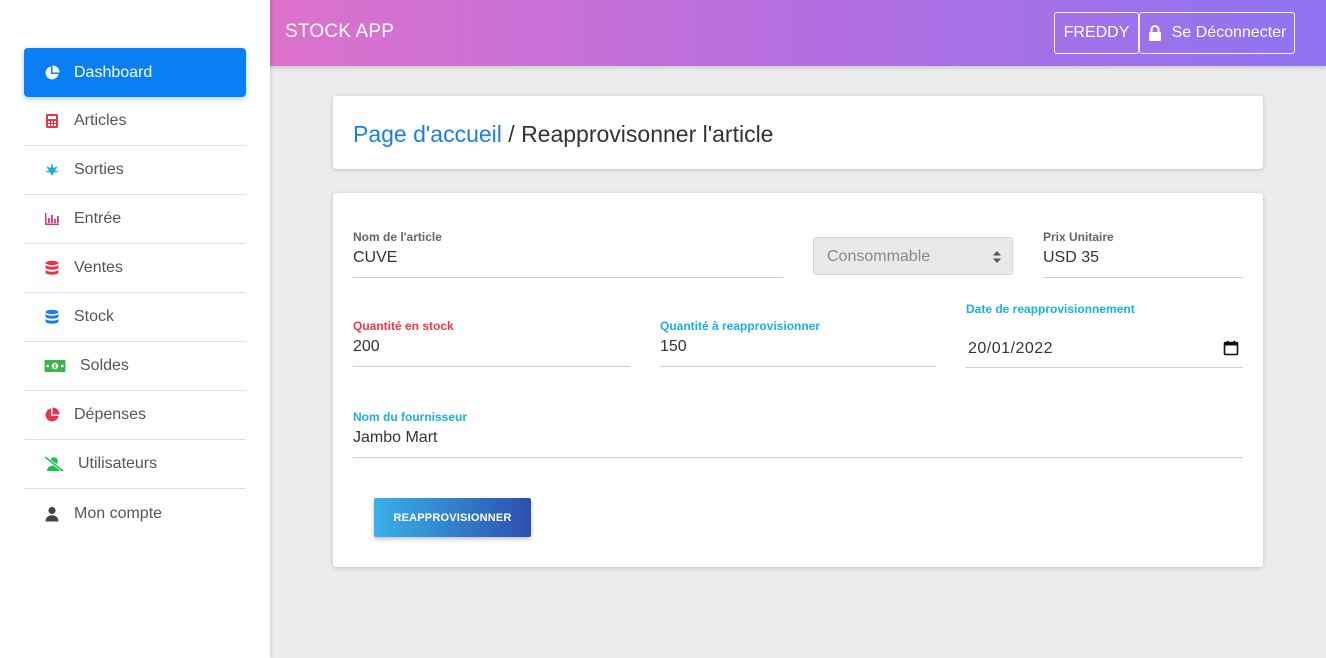 The width and height of the screenshot is (1326, 658). I want to click on sidebar-item-label: Utilisateurs, so click(118, 463).